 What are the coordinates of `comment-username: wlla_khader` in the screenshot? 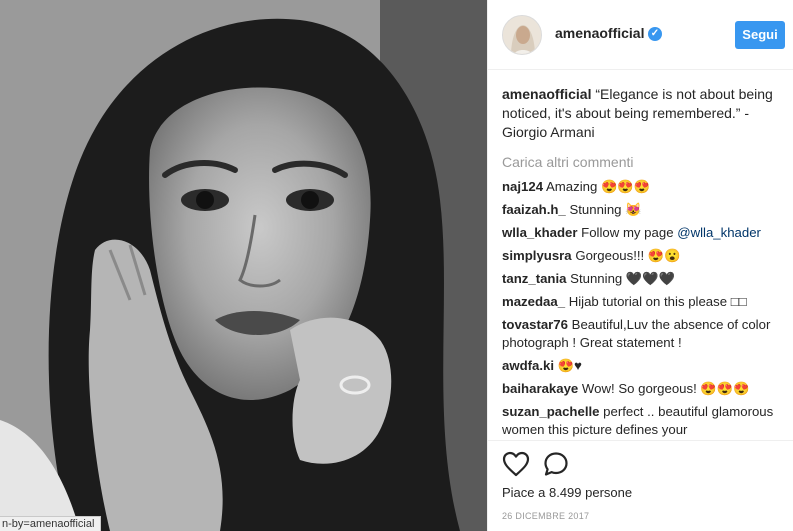 It's located at (540, 232).